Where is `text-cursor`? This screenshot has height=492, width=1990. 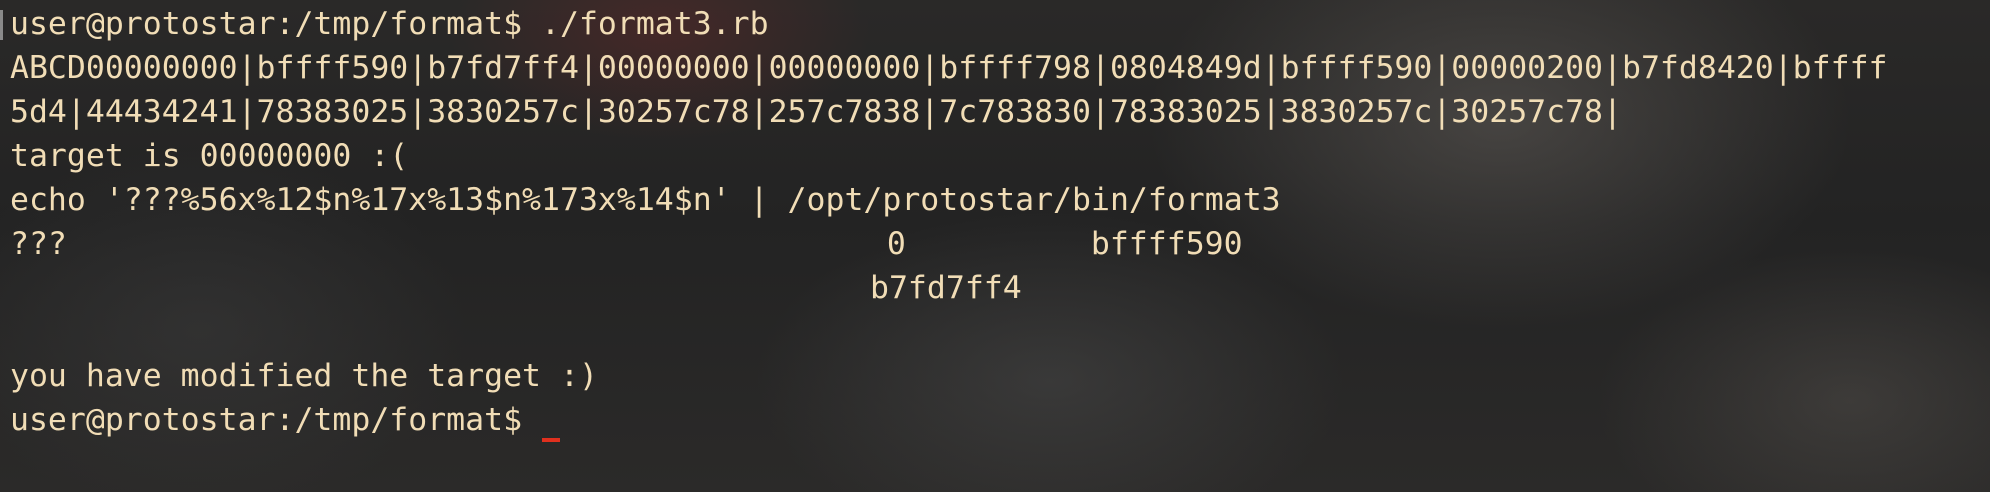
text-cursor is located at coordinates (551, 440).